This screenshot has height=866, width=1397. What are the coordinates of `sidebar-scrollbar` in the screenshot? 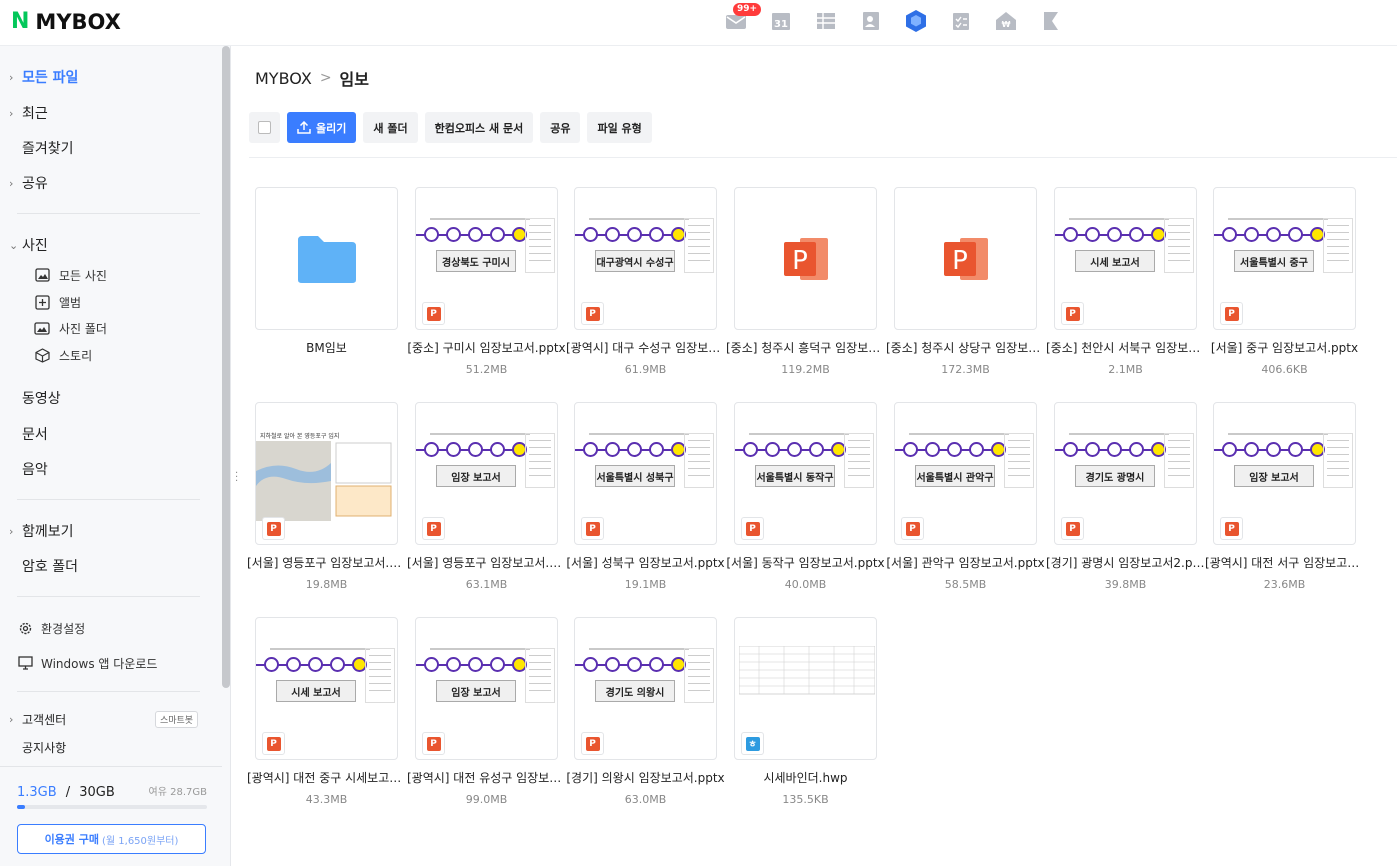 It's located at (226, 367).